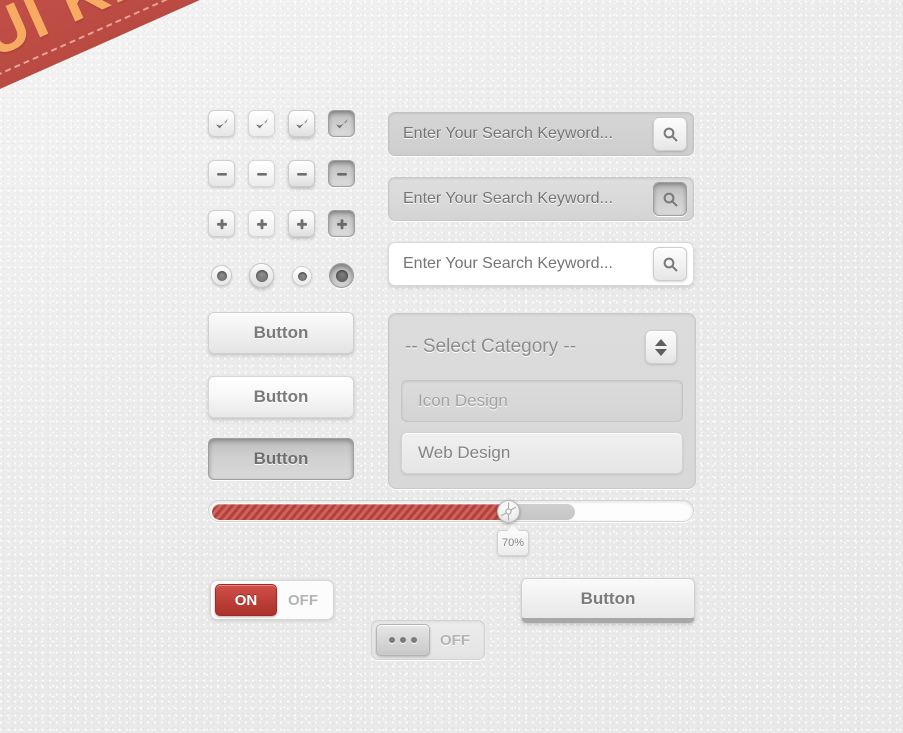  I want to click on select-option-icon-design: Icon Design, so click(542, 401).